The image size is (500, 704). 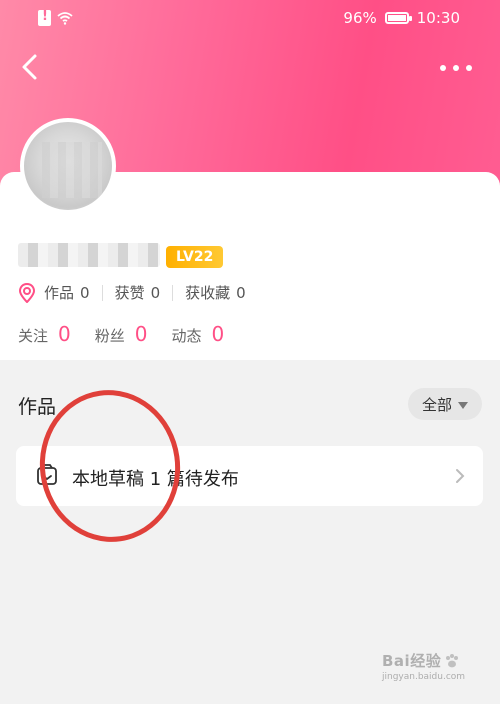 I want to click on chevron-right-icon, so click(x=460, y=476).